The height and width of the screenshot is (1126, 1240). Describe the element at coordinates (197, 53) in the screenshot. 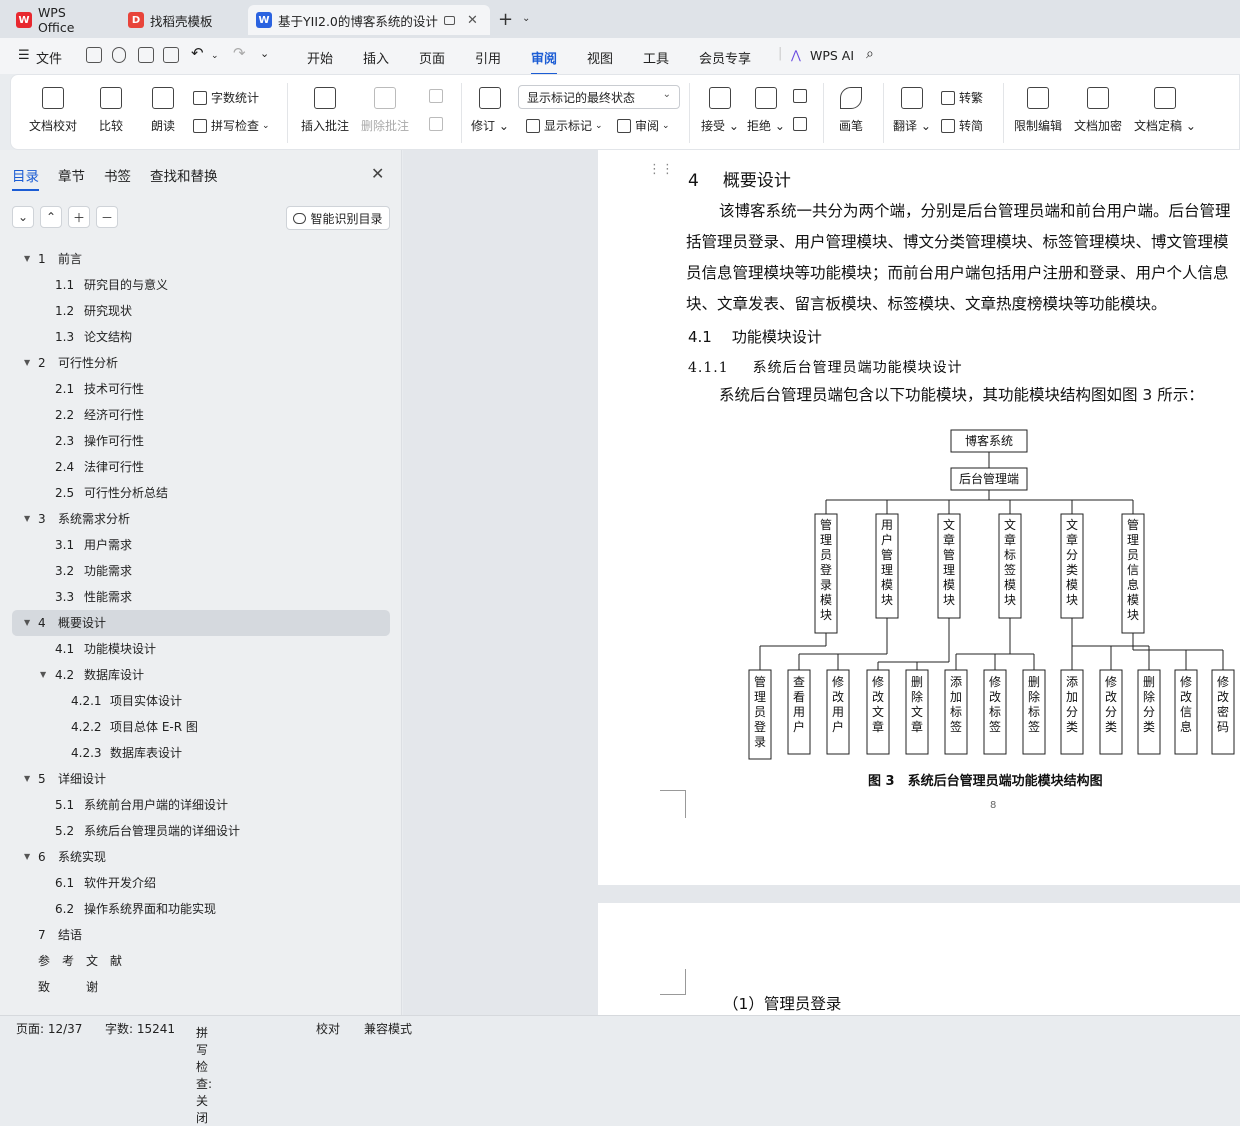

I see `undo-icon: ↶` at that location.